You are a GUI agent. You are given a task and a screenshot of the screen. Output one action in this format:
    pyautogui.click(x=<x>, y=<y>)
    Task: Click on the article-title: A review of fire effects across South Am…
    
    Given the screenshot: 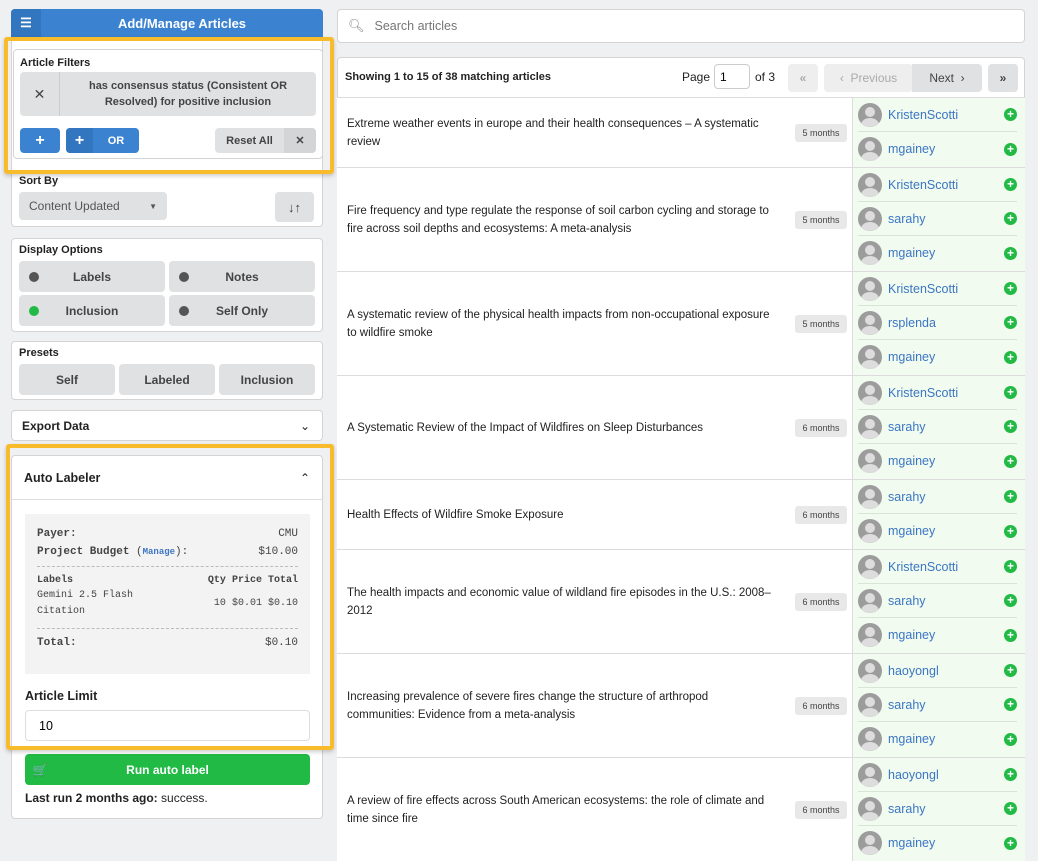 What is the action you would take?
    pyautogui.click(x=562, y=810)
    